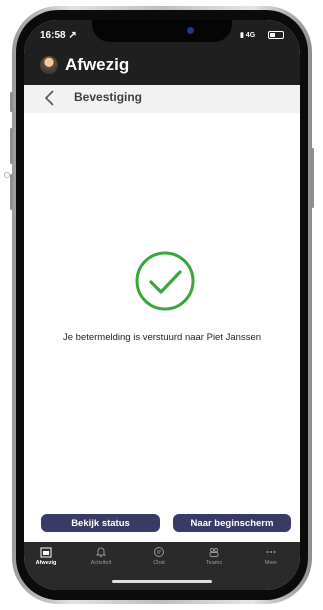 This screenshot has width=323, height=610. Describe the element at coordinates (162, 581) in the screenshot. I see `home-indicator` at that location.